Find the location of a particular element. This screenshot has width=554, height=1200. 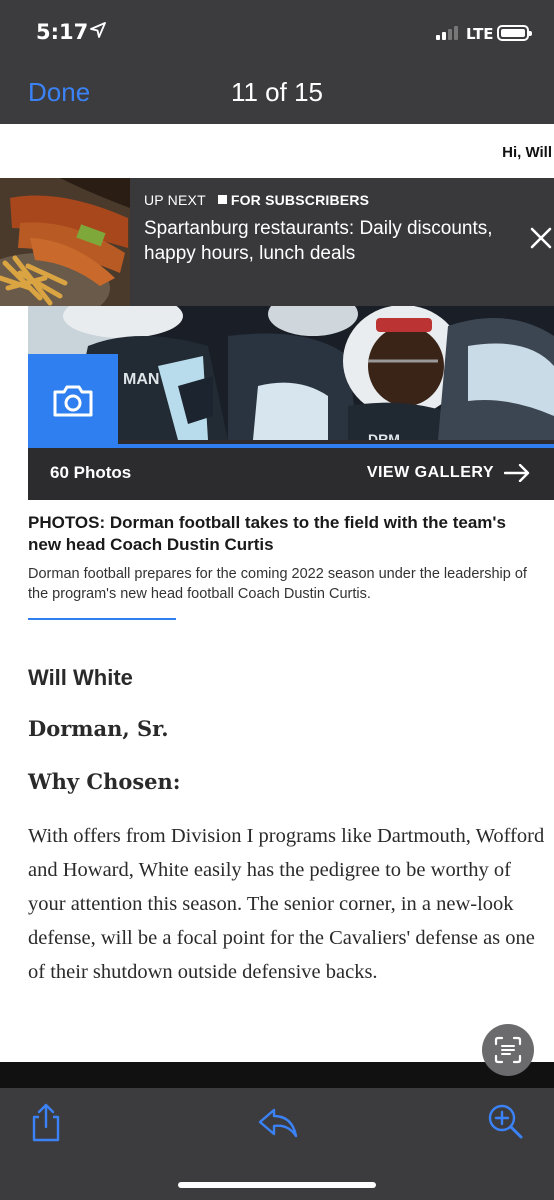

close-icon is located at coordinates (541, 239).